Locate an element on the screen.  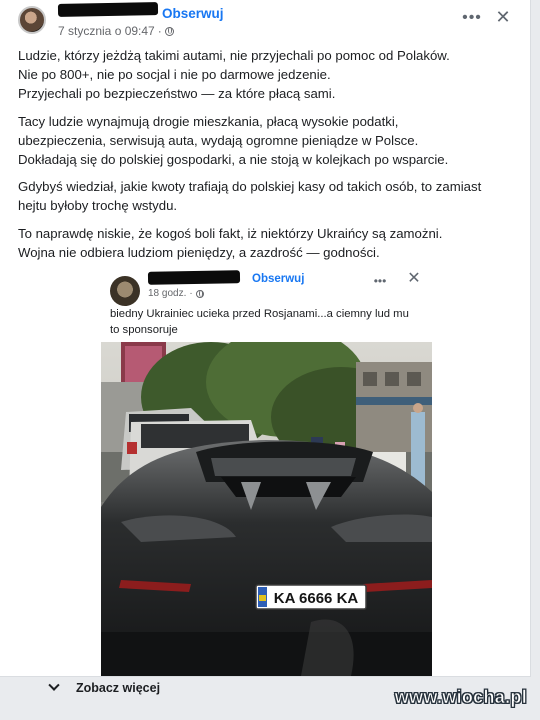
post-date: 7 stycznia o 09:47 is located at coordinates (106, 31).